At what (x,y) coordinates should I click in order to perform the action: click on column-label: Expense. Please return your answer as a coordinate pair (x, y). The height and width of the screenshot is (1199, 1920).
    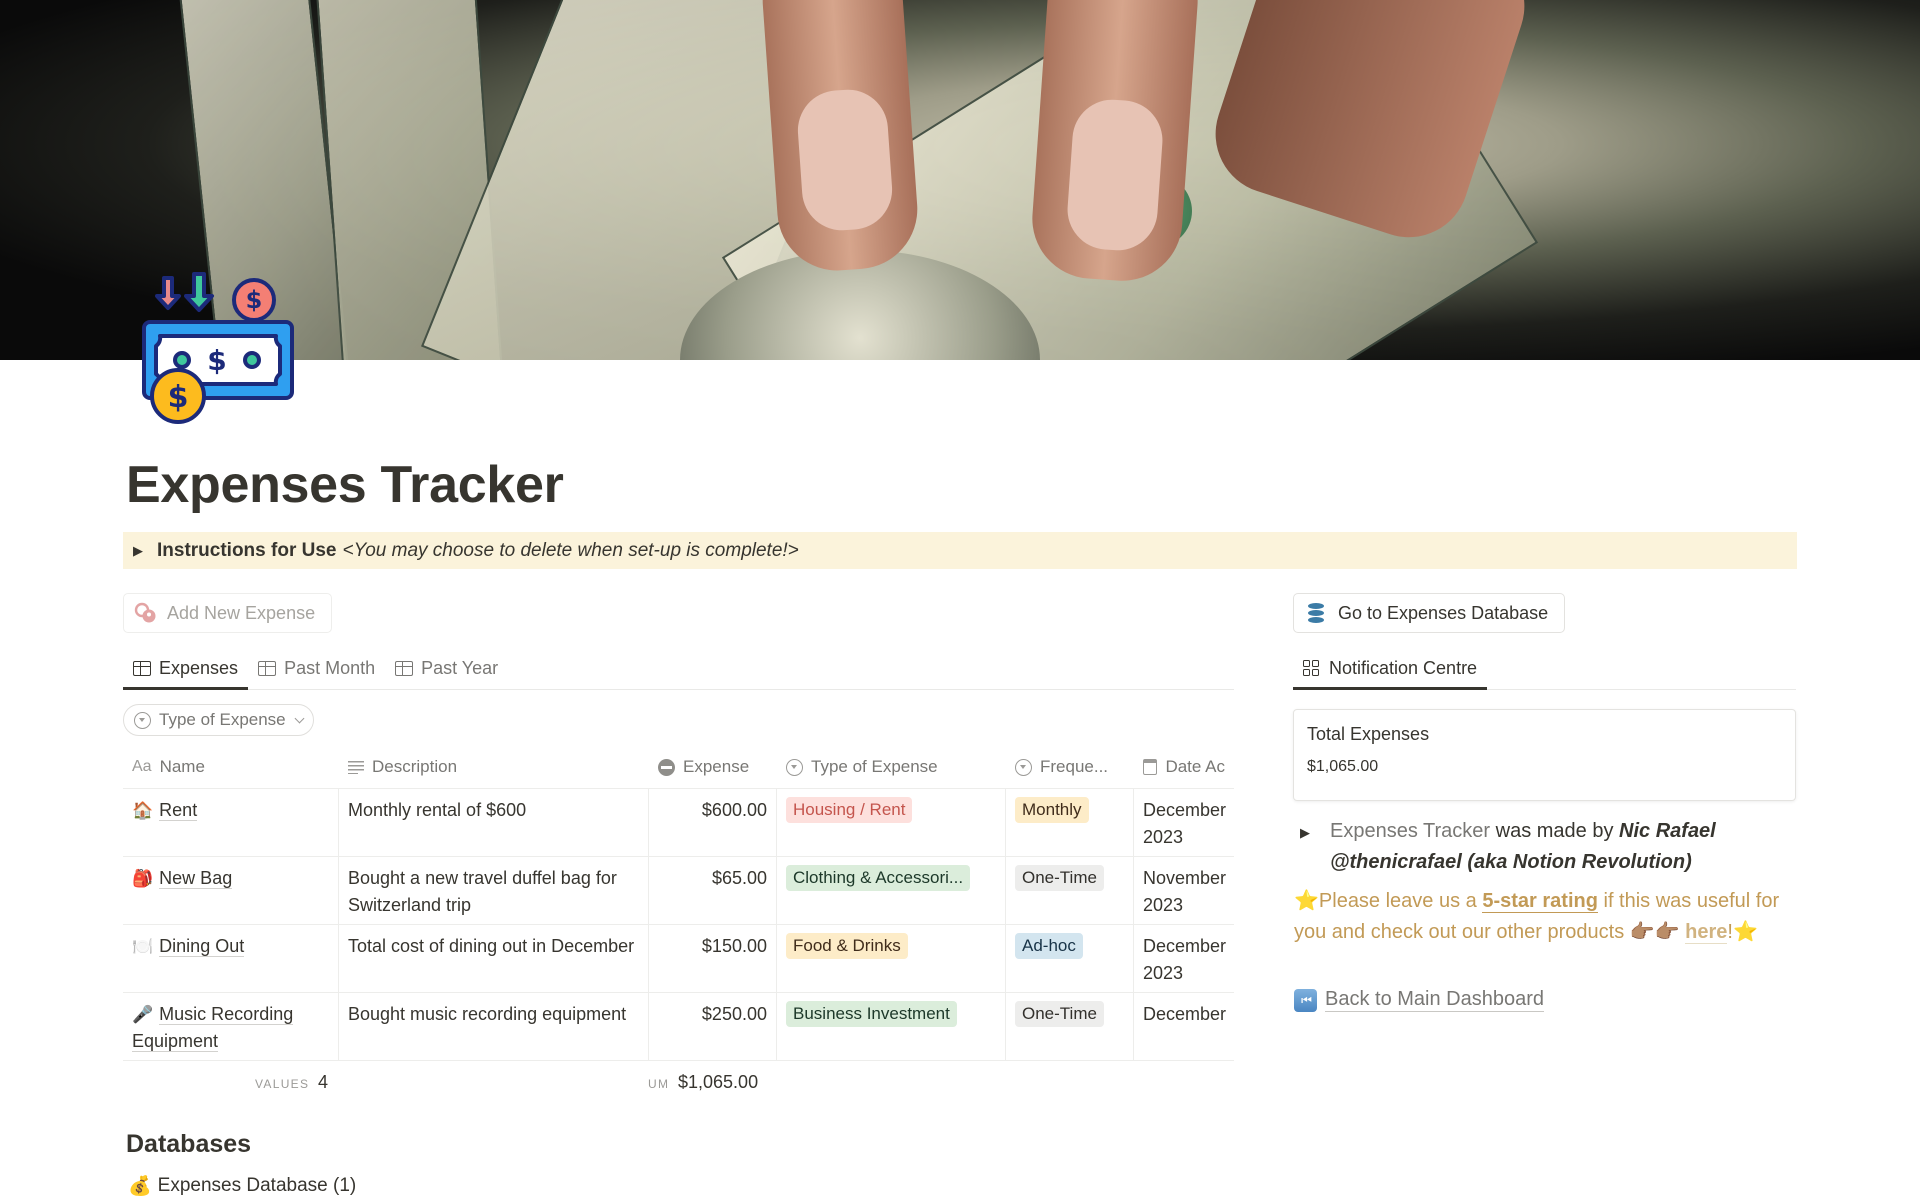
    Looking at the image, I should click on (716, 766).